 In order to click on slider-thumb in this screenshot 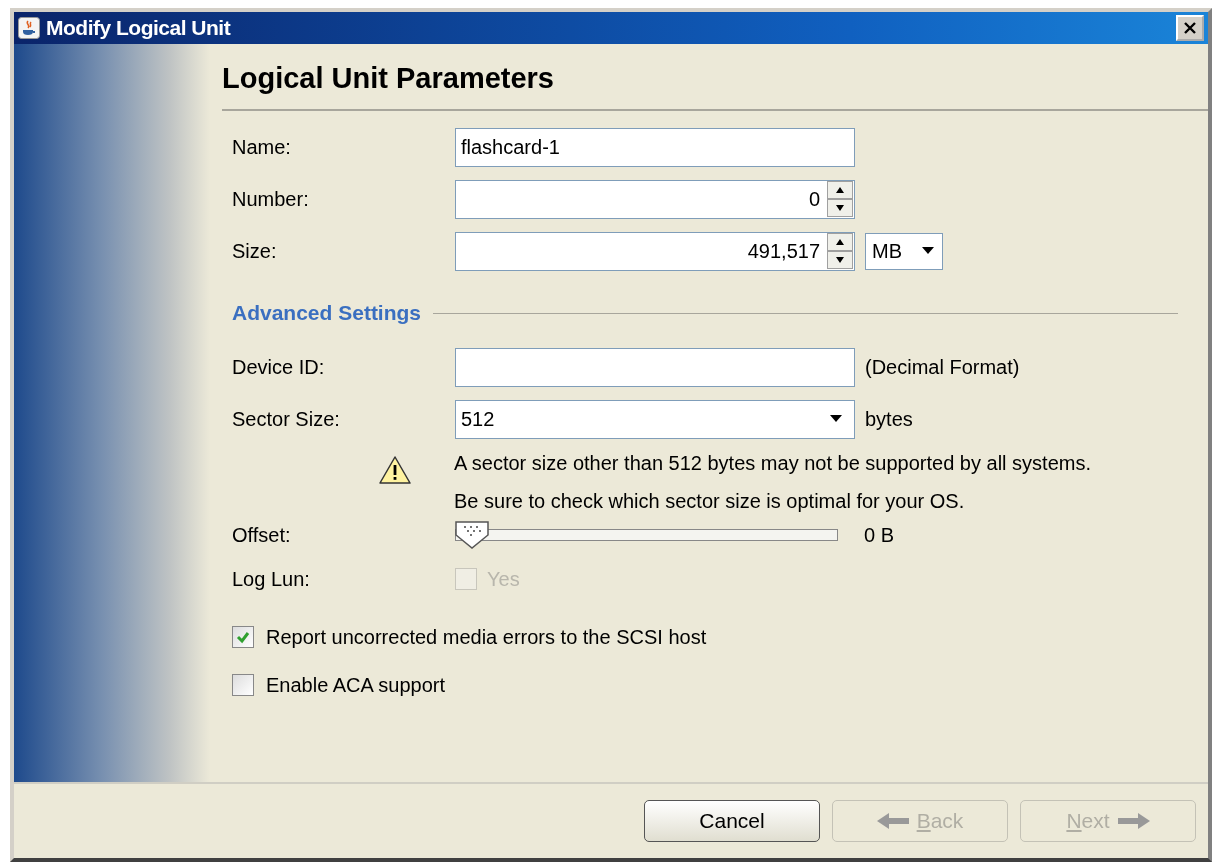, I will do `click(472, 535)`.